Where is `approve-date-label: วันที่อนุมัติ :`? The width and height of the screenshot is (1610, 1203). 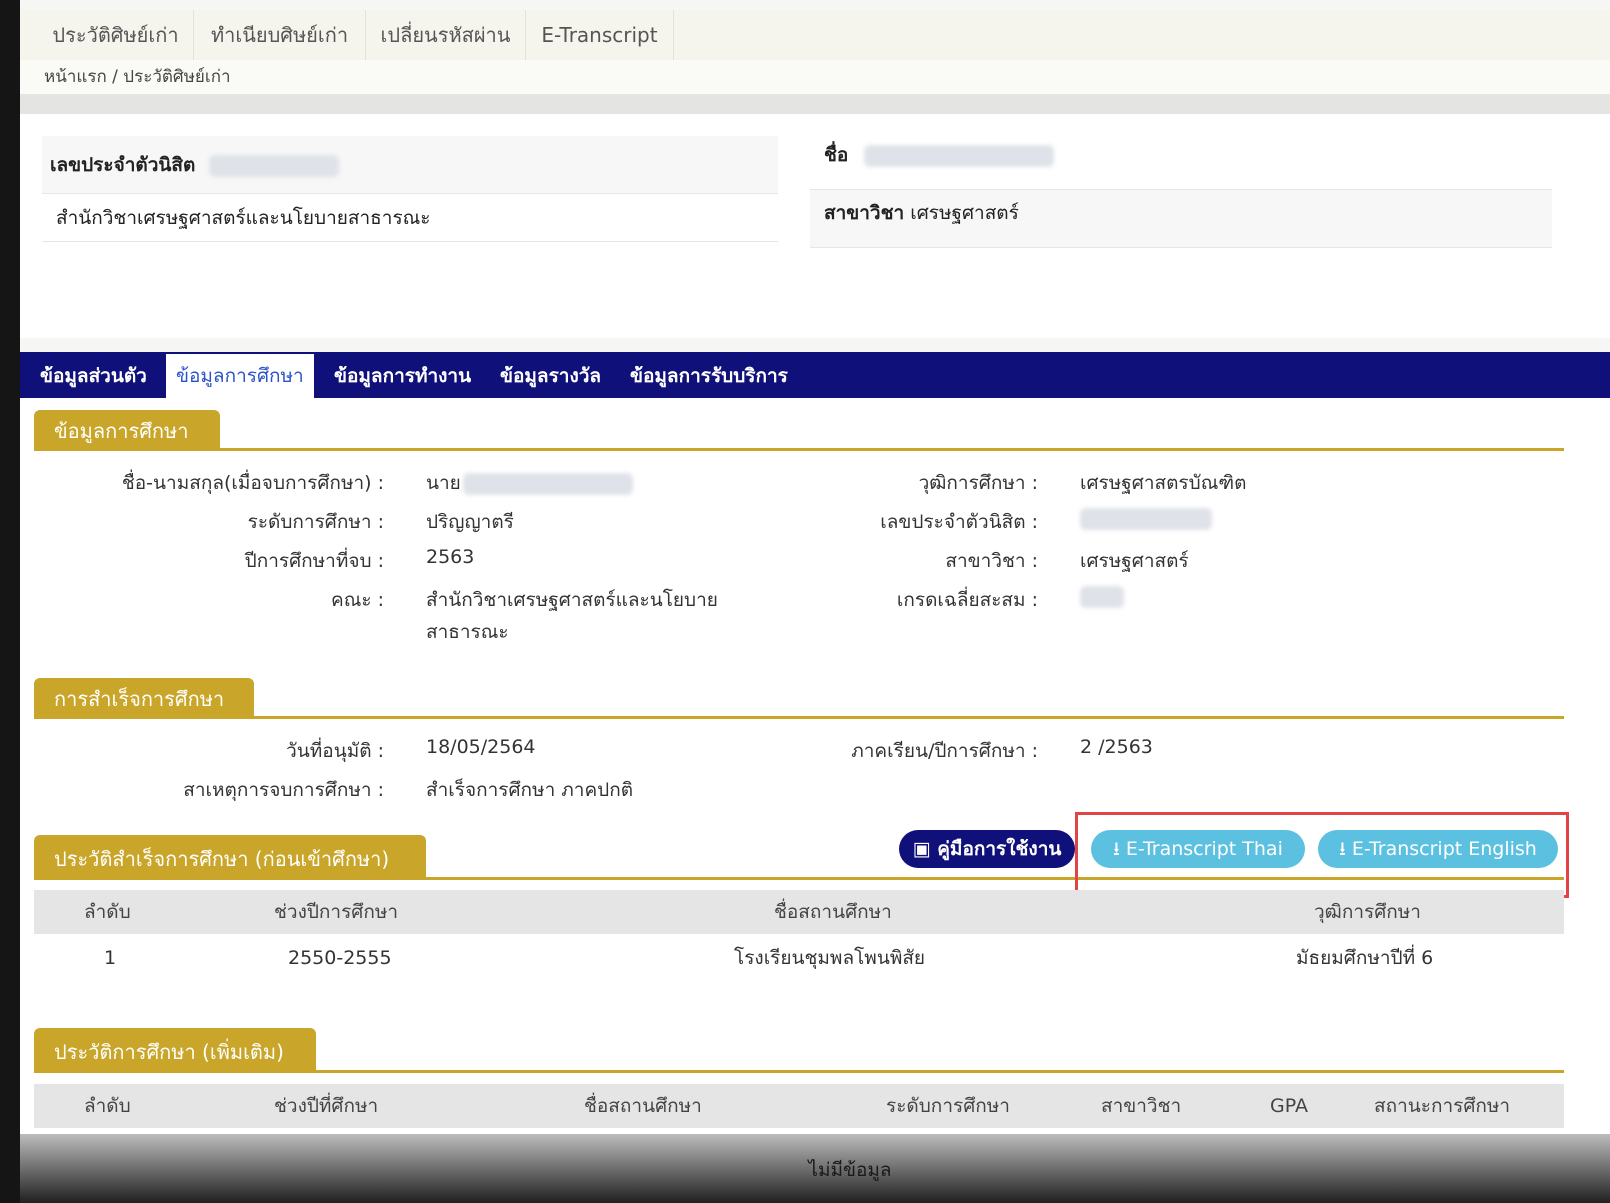 approve-date-label: วันที่อนุมัติ : is located at coordinates (335, 751).